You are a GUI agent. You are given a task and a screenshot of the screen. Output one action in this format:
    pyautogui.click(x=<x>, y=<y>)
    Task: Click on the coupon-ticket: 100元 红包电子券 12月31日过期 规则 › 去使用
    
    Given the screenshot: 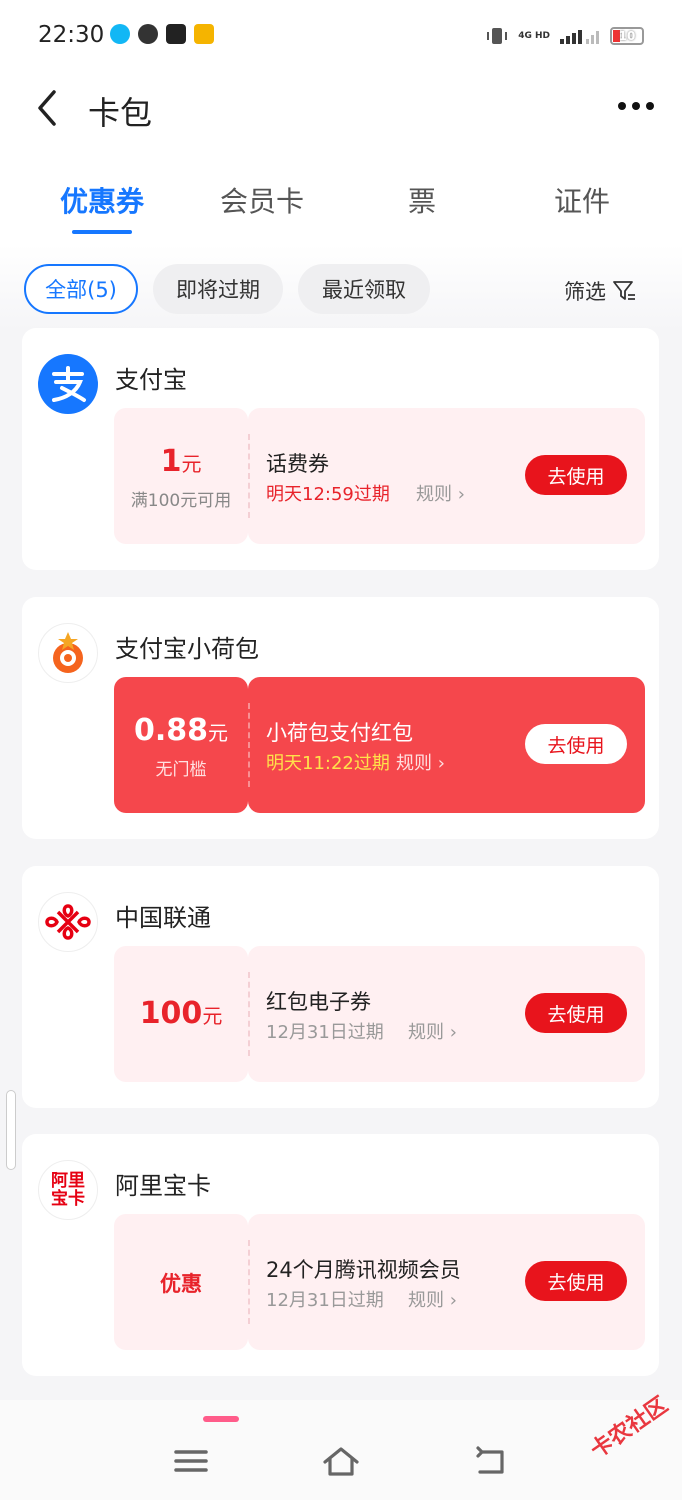 What is the action you would take?
    pyautogui.click(x=379, y=1014)
    